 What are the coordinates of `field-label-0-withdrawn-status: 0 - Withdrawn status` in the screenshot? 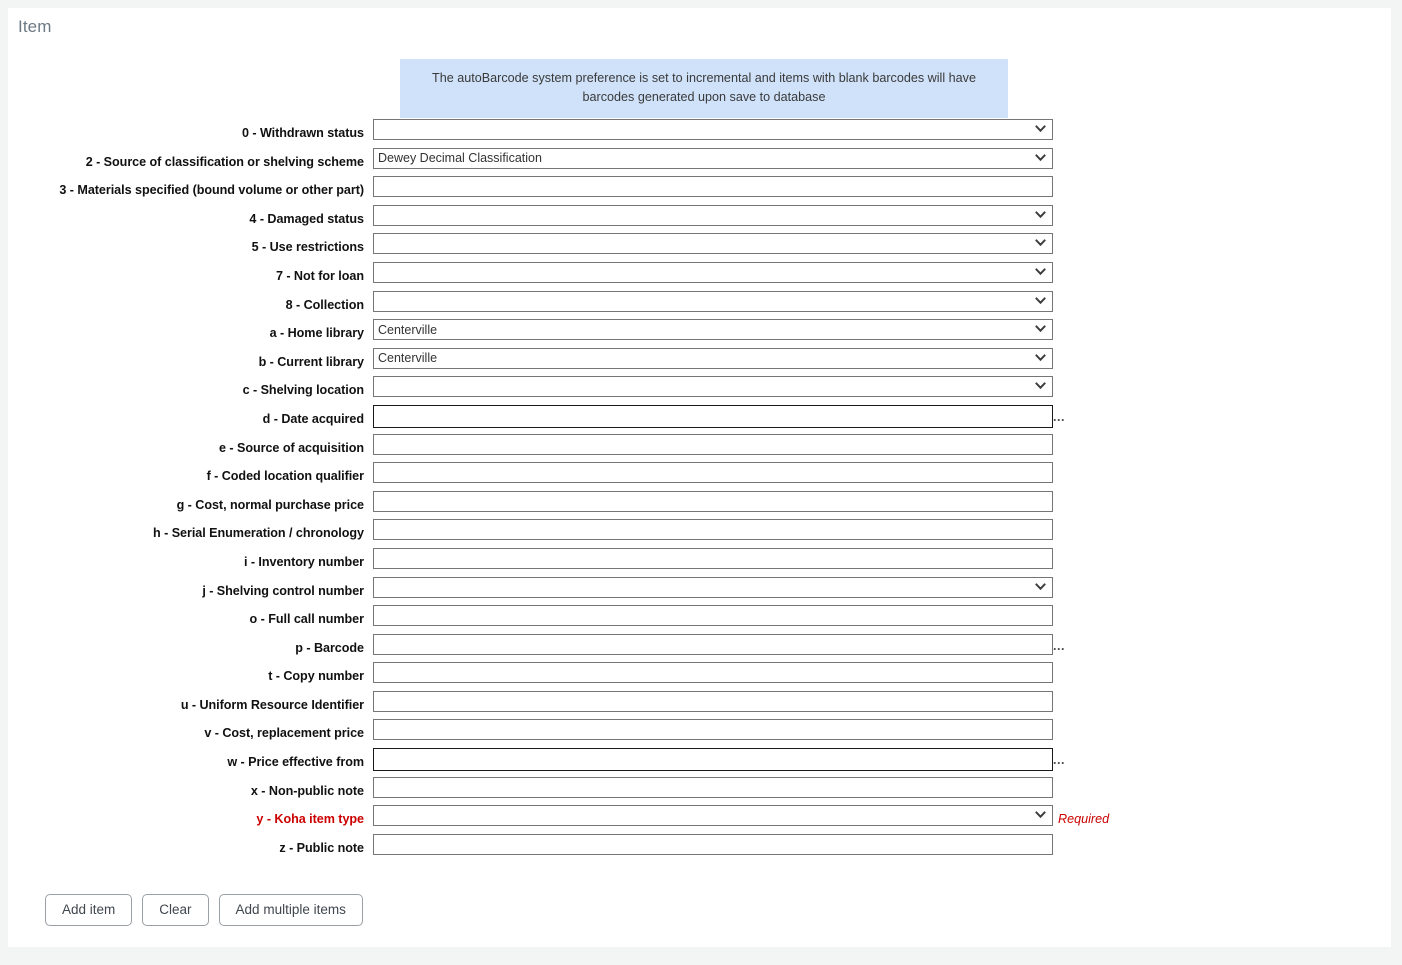 It's located at (302, 133).